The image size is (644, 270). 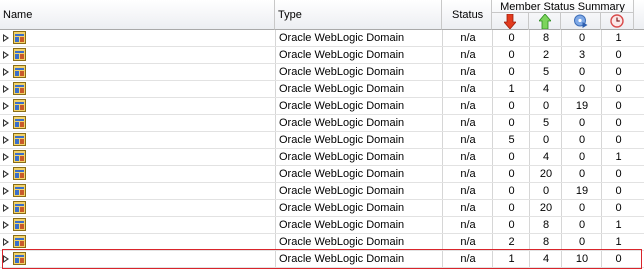 I want to click on column-header-member-status-summary: Member Status Summary, so click(x=563, y=15).